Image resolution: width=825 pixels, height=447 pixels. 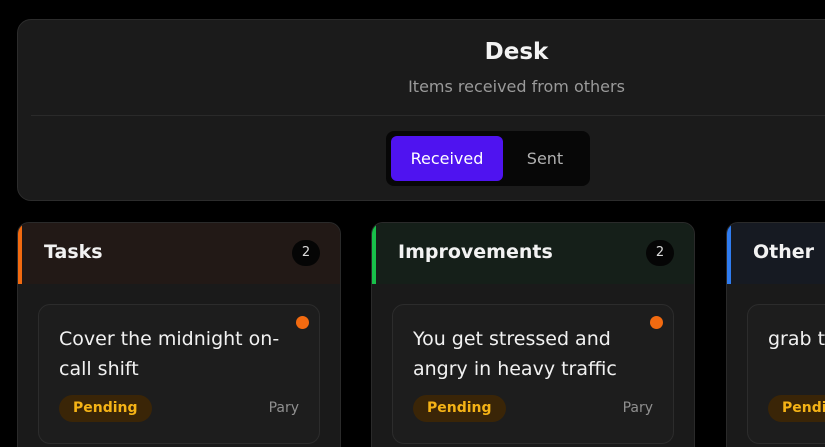 I want to click on card-text: grab the trash out of, so click(x=796, y=339).